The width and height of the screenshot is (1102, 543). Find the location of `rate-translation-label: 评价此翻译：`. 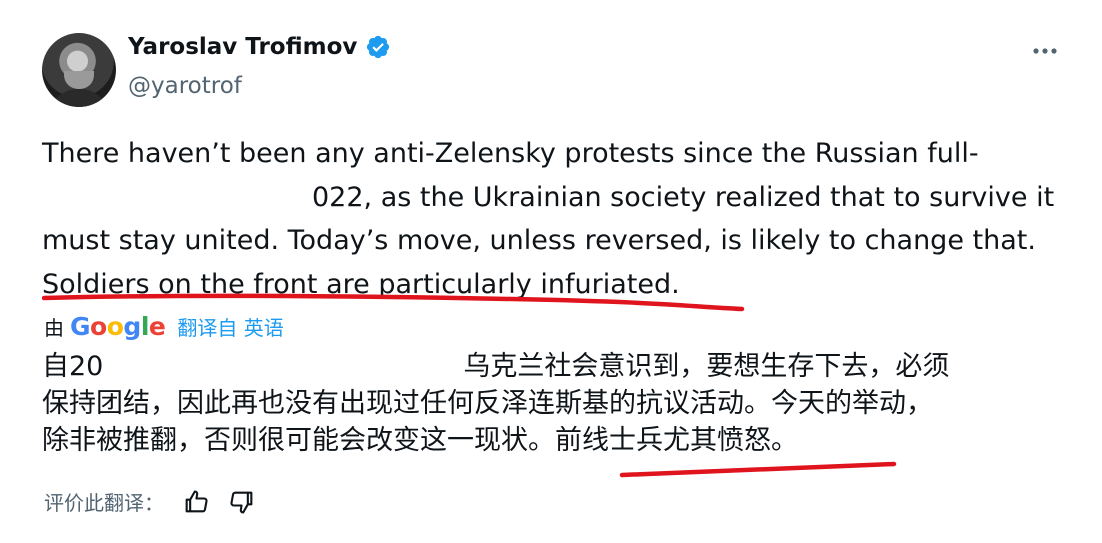

rate-translation-label: 评价此翻译： is located at coordinates (104, 503).